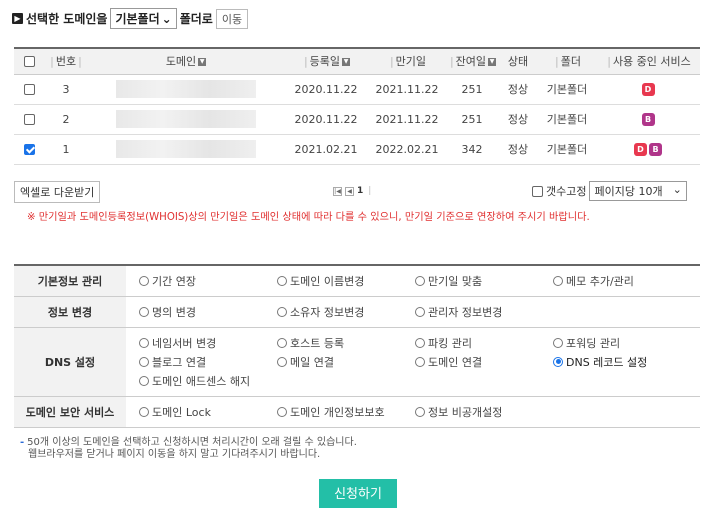 The height and width of the screenshot is (519, 720). I want to click on service-option: 정보 비공개설정, so click(484, 412).